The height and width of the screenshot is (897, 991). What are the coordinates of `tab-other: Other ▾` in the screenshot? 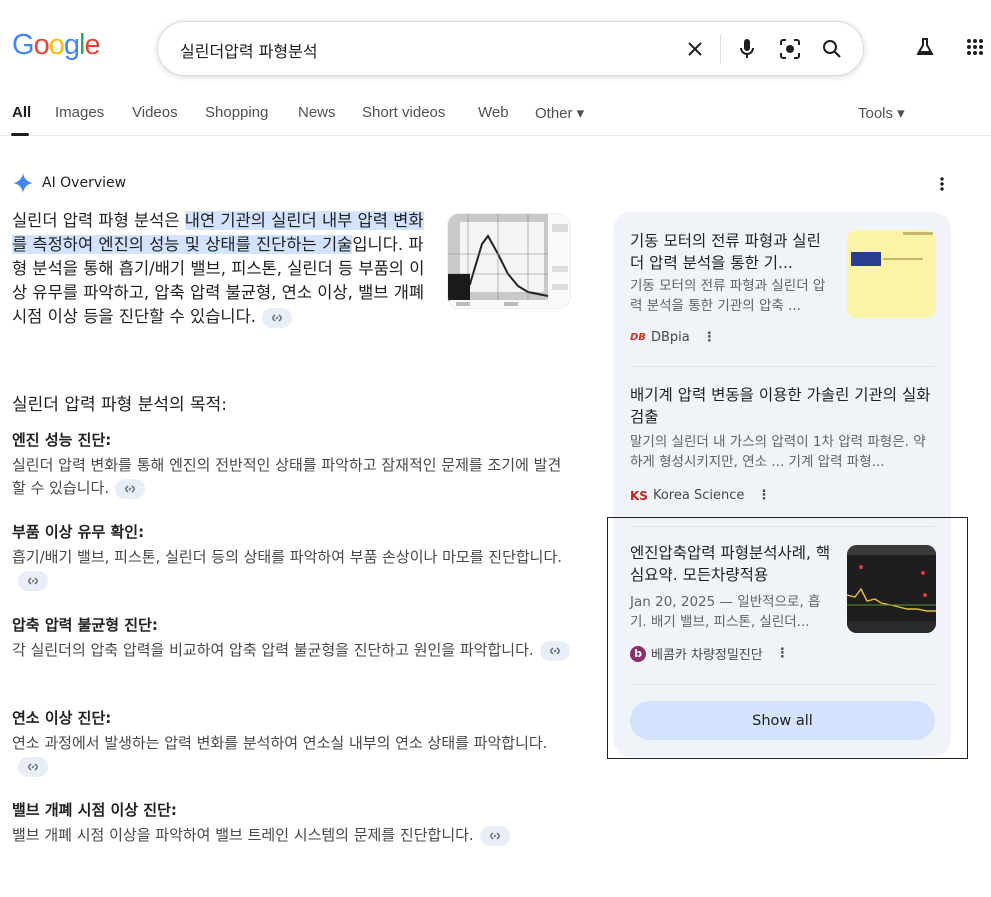 It's located at (559, 113).